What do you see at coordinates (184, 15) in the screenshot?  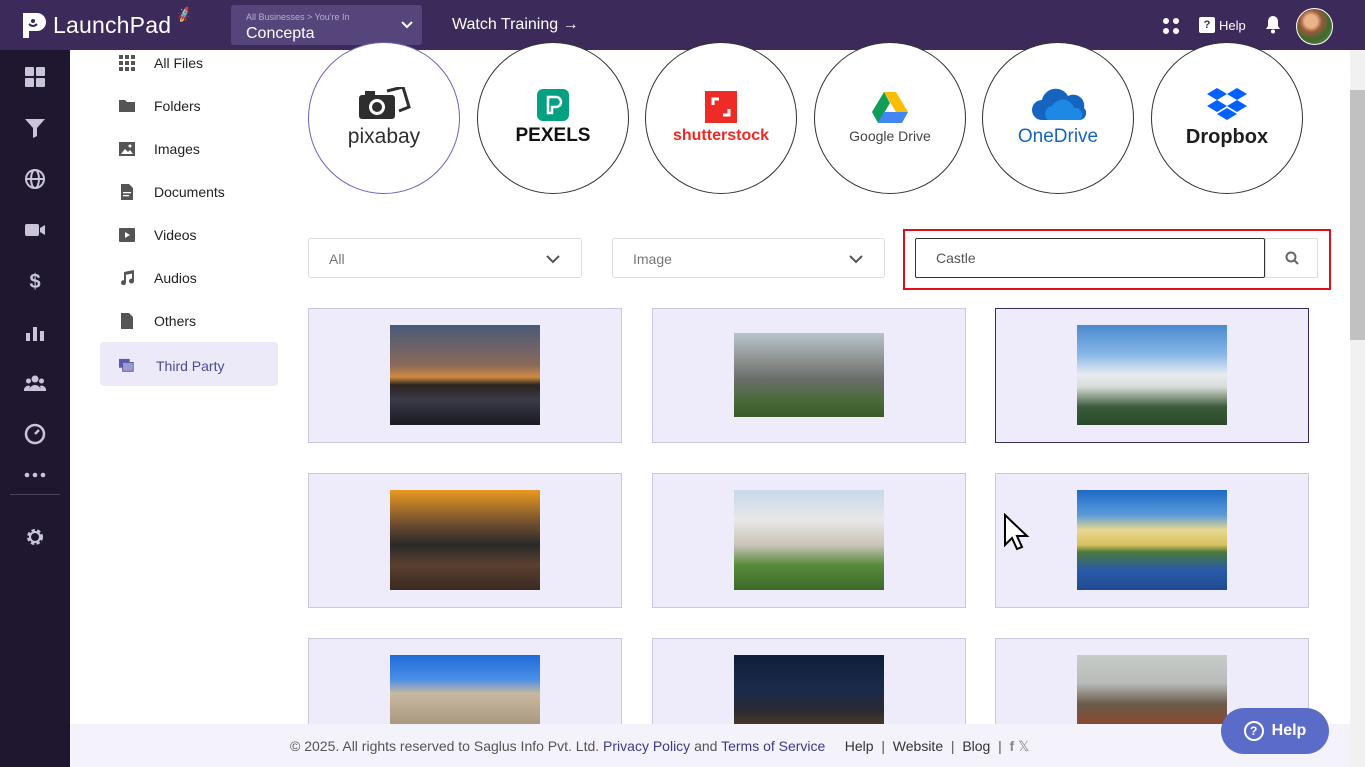 I see `rocket-icon: 🚀` at bounding box center [184, 15].